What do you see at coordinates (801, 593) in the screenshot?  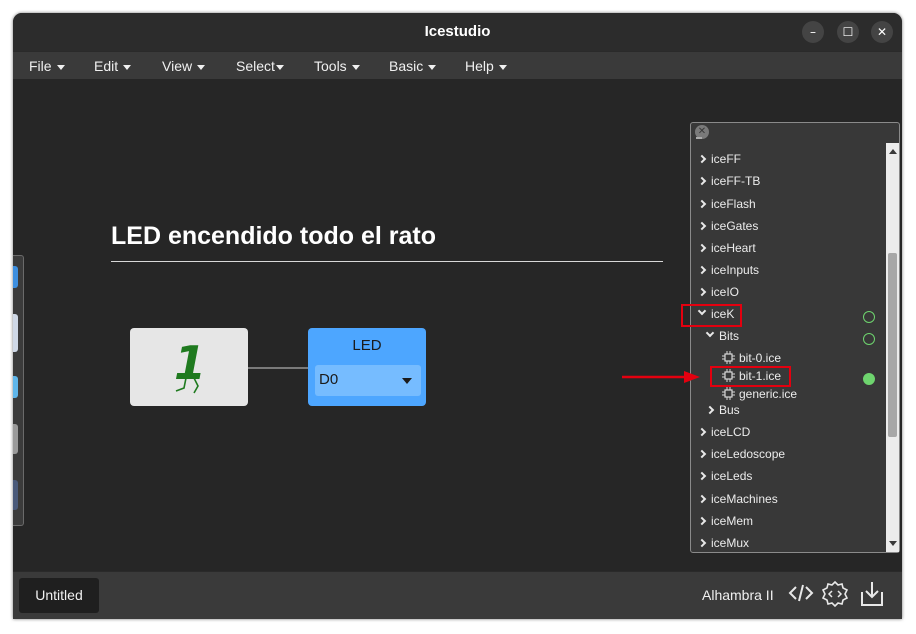 I see `code-icon` at bounding box center [801, 593].